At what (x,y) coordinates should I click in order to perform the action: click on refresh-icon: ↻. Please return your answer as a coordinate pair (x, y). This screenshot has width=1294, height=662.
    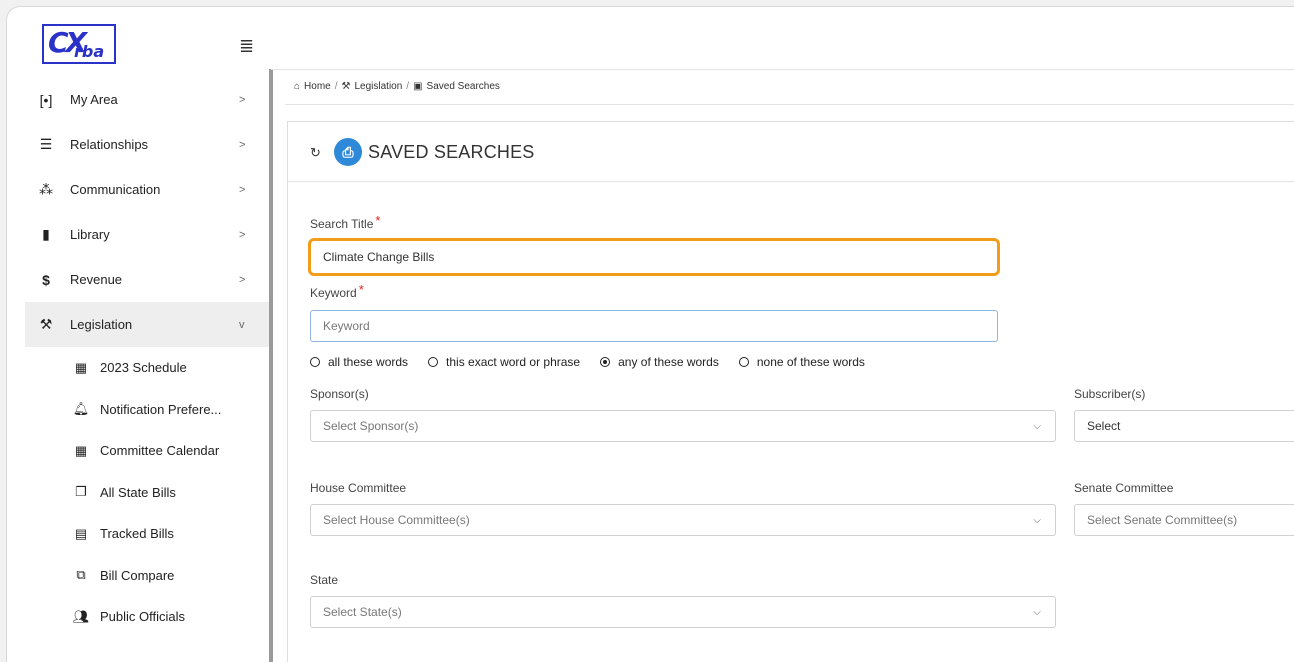
    Looking at the image, I should click on (315, 153).